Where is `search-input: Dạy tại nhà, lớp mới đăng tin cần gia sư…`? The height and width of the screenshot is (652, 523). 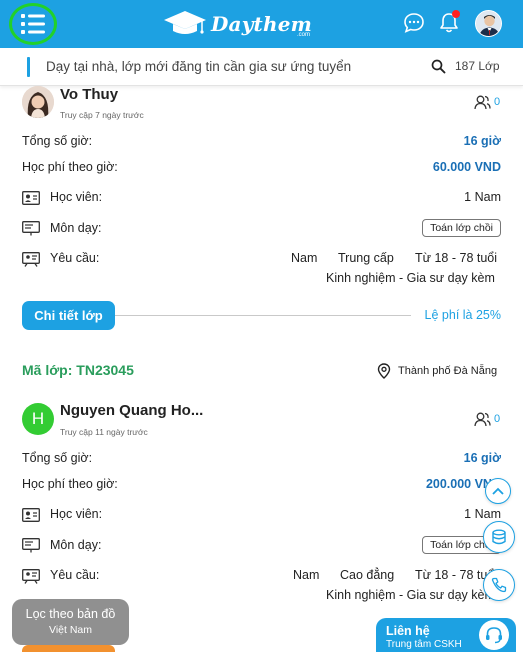 search-input: Dạy tại nhà, lớp mới đăng tin cần gia sư… is located at coordinates (198, 66).